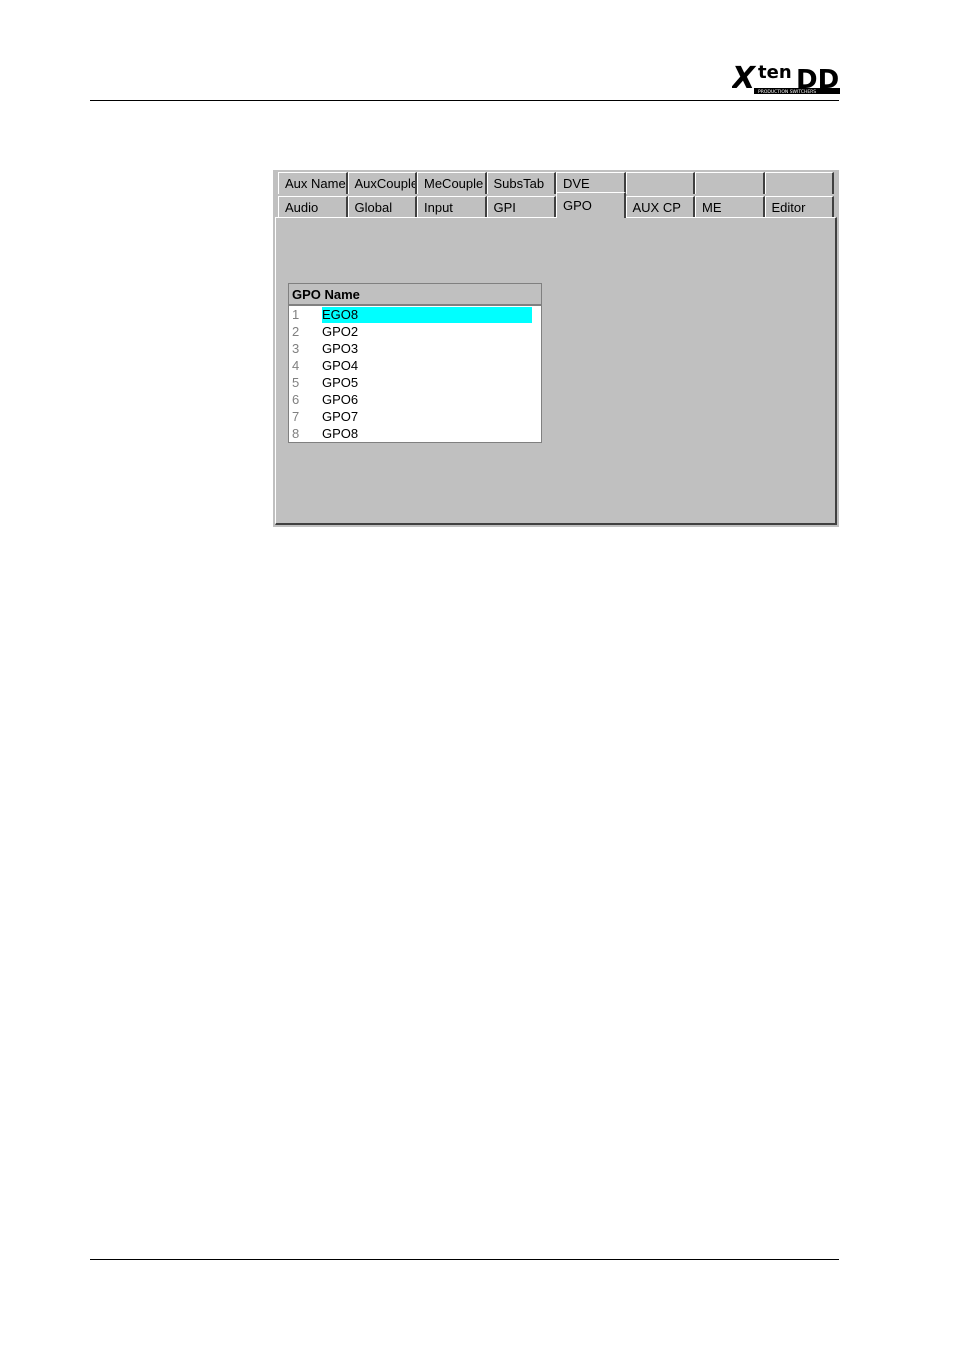 This screenshot has width=954, height=1351. I want to click on tab-input: Input, so click(452, 207).